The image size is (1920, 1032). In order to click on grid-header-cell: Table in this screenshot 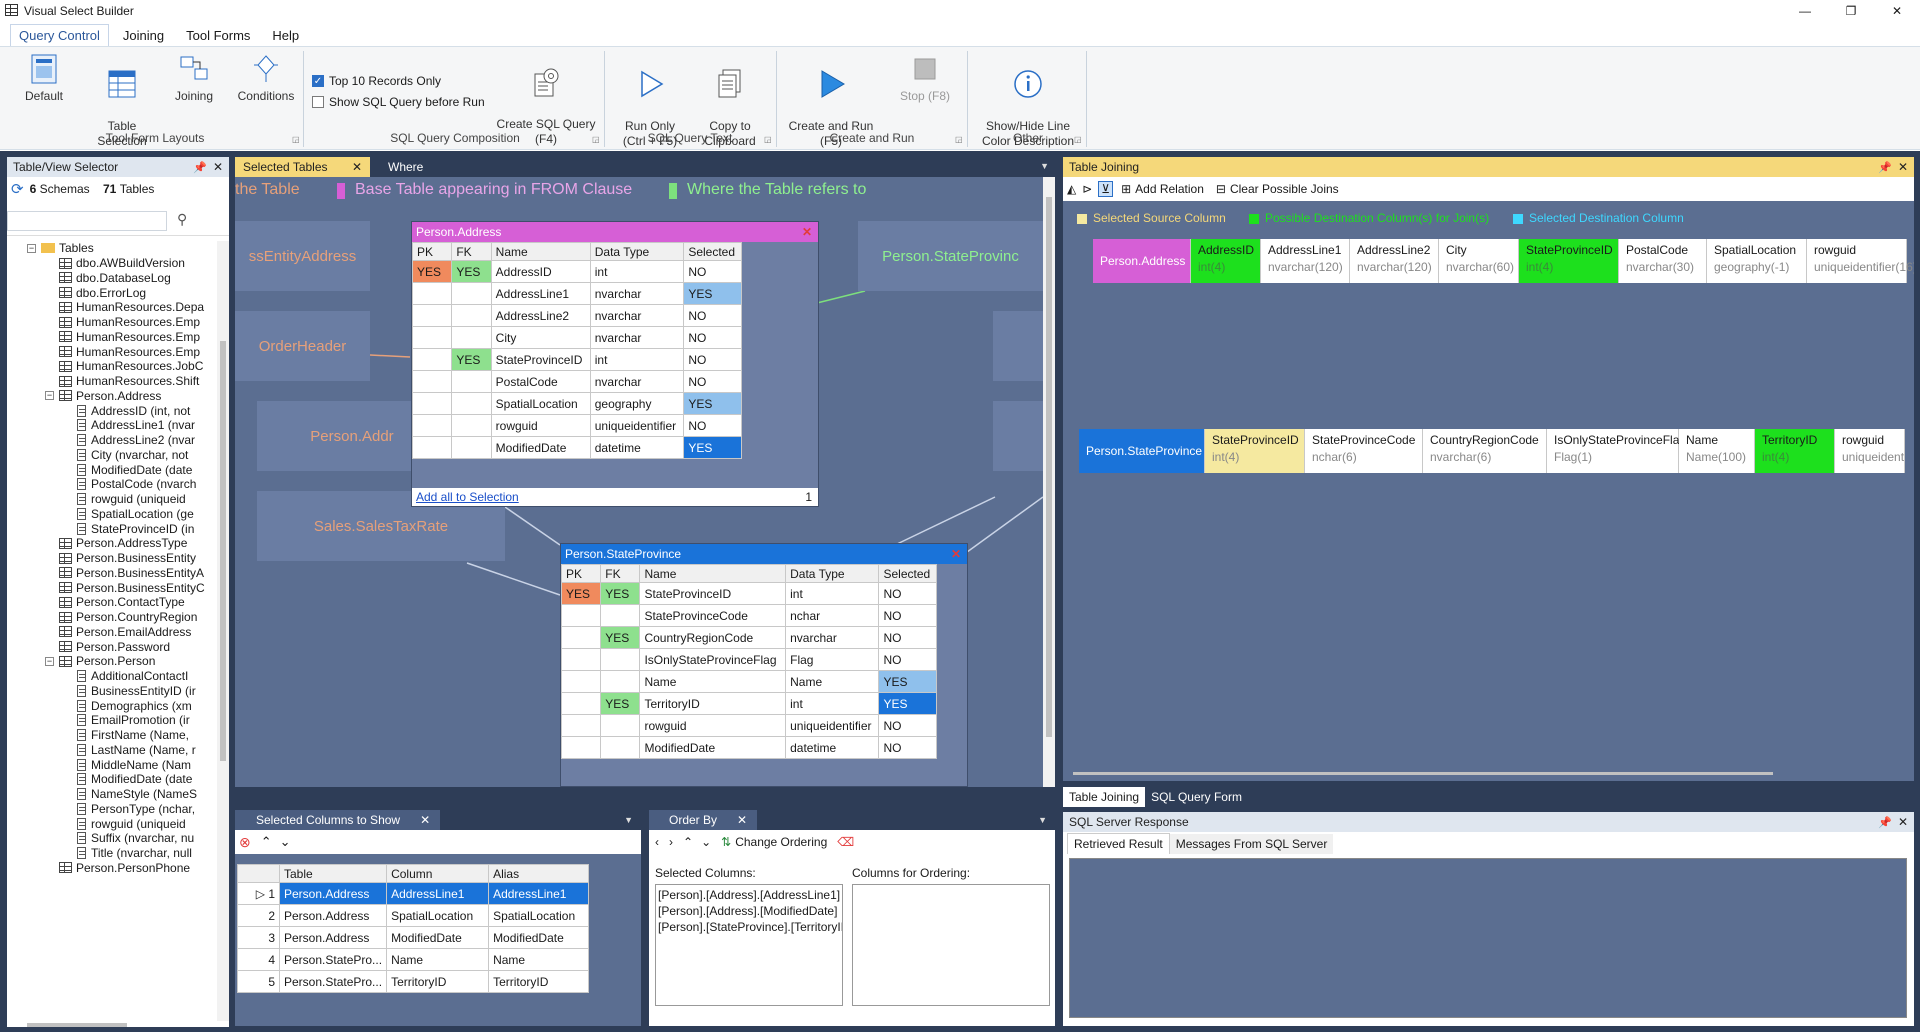, I will do `click(333, 873)`.